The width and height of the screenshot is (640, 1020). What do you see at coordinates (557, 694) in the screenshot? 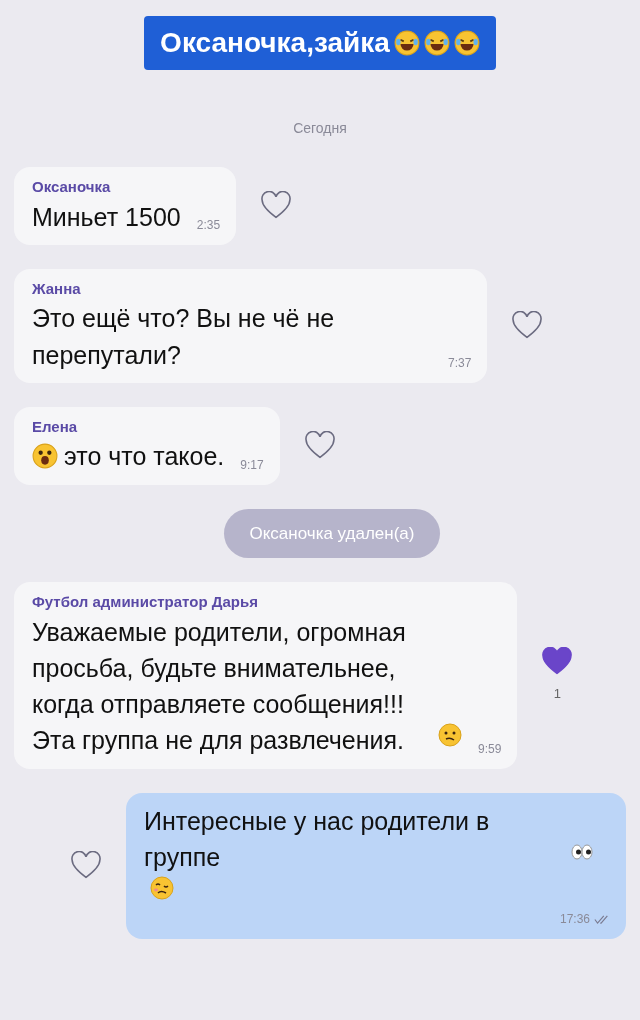
I see `like-count: 1` at bounding box center [557, 694].